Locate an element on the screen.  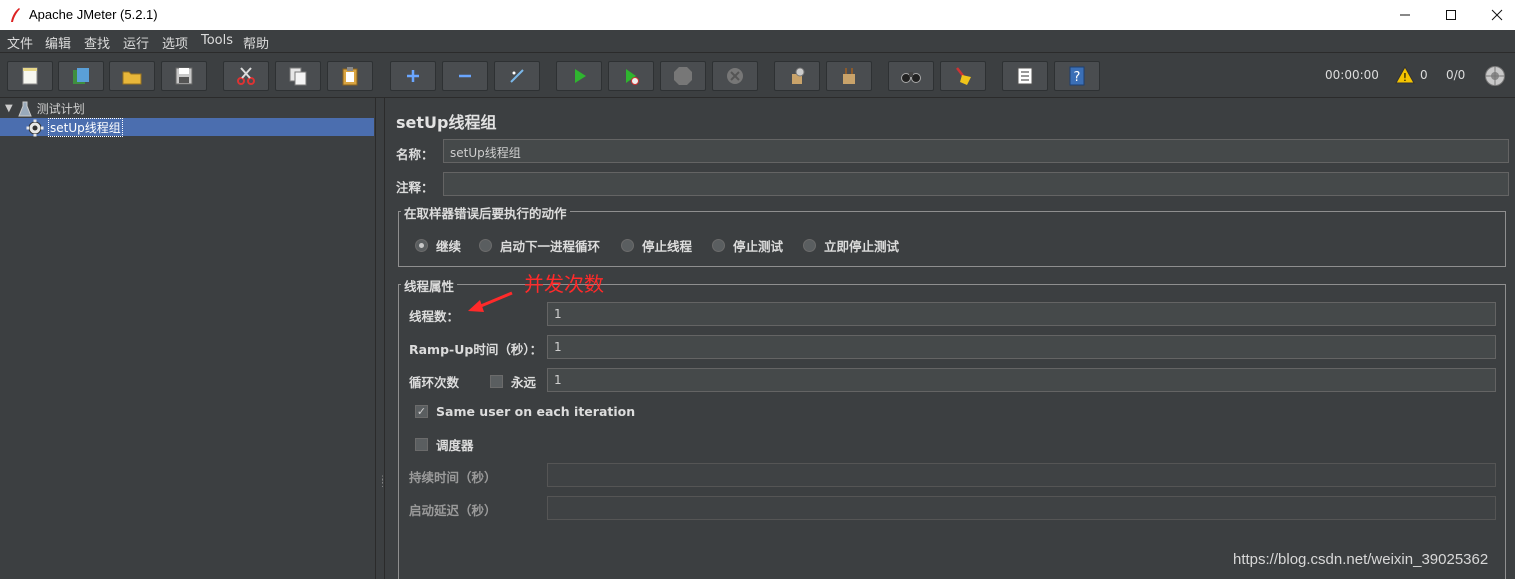
paste-icon is located at coordinates (350, 76).